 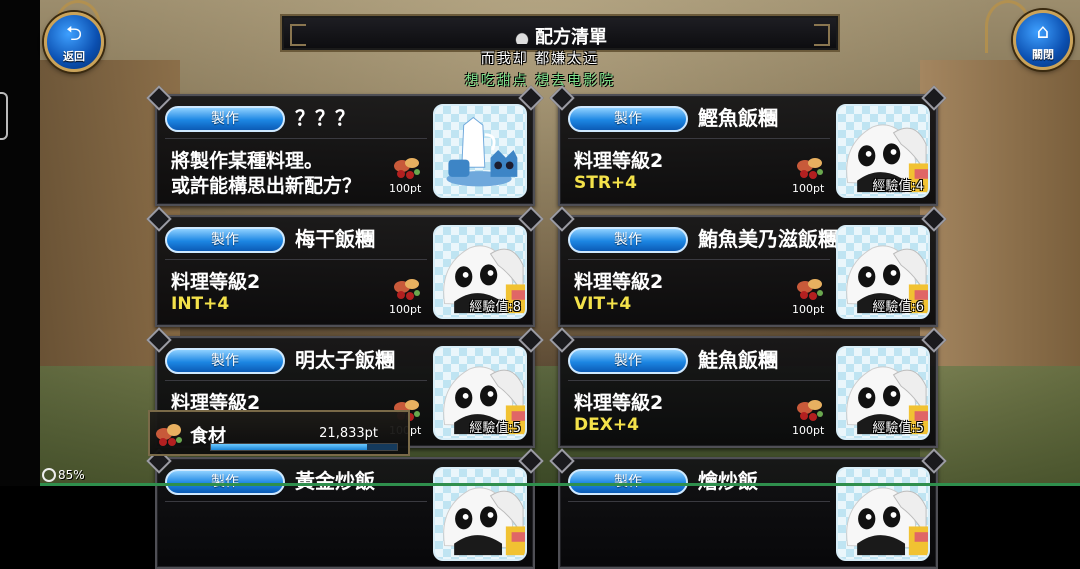 I want to click on recipe-name: ？？？, so click(x=325, y=118).